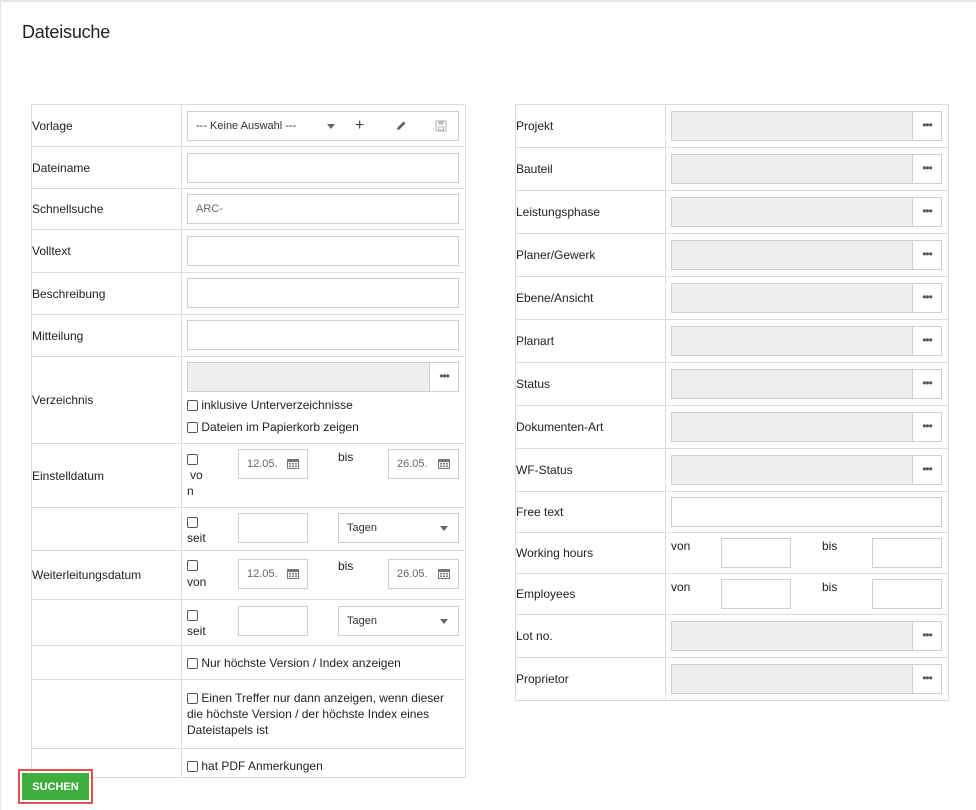  I want to click on bauteil-browse-button: •••, so click(927, 169).